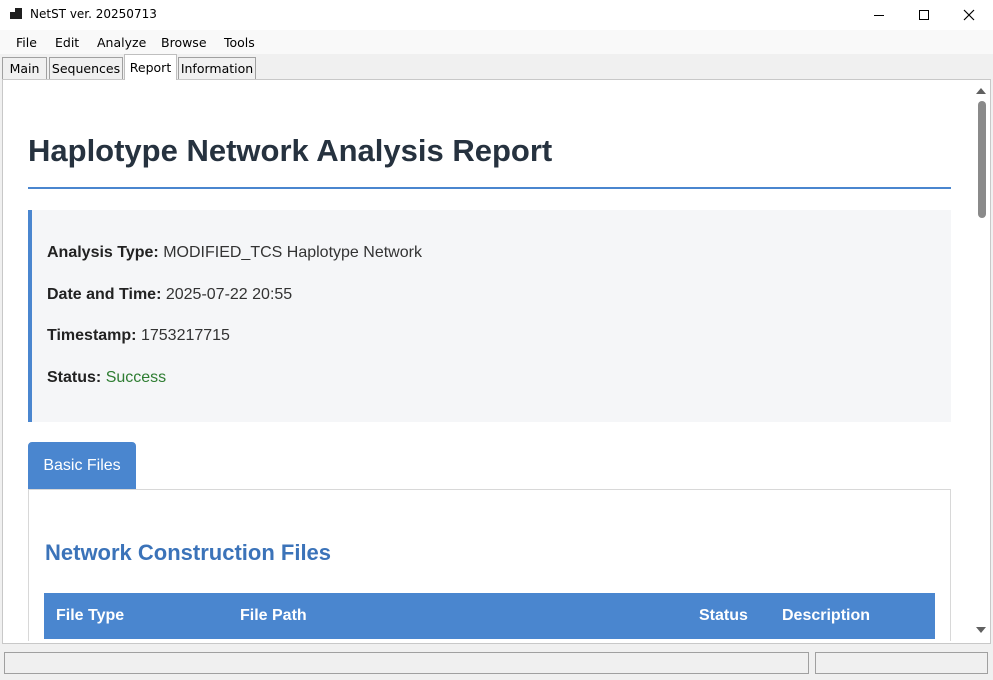 The image size is (993, 680). I want to click on status-row: Status: Success, so click(106, 378).